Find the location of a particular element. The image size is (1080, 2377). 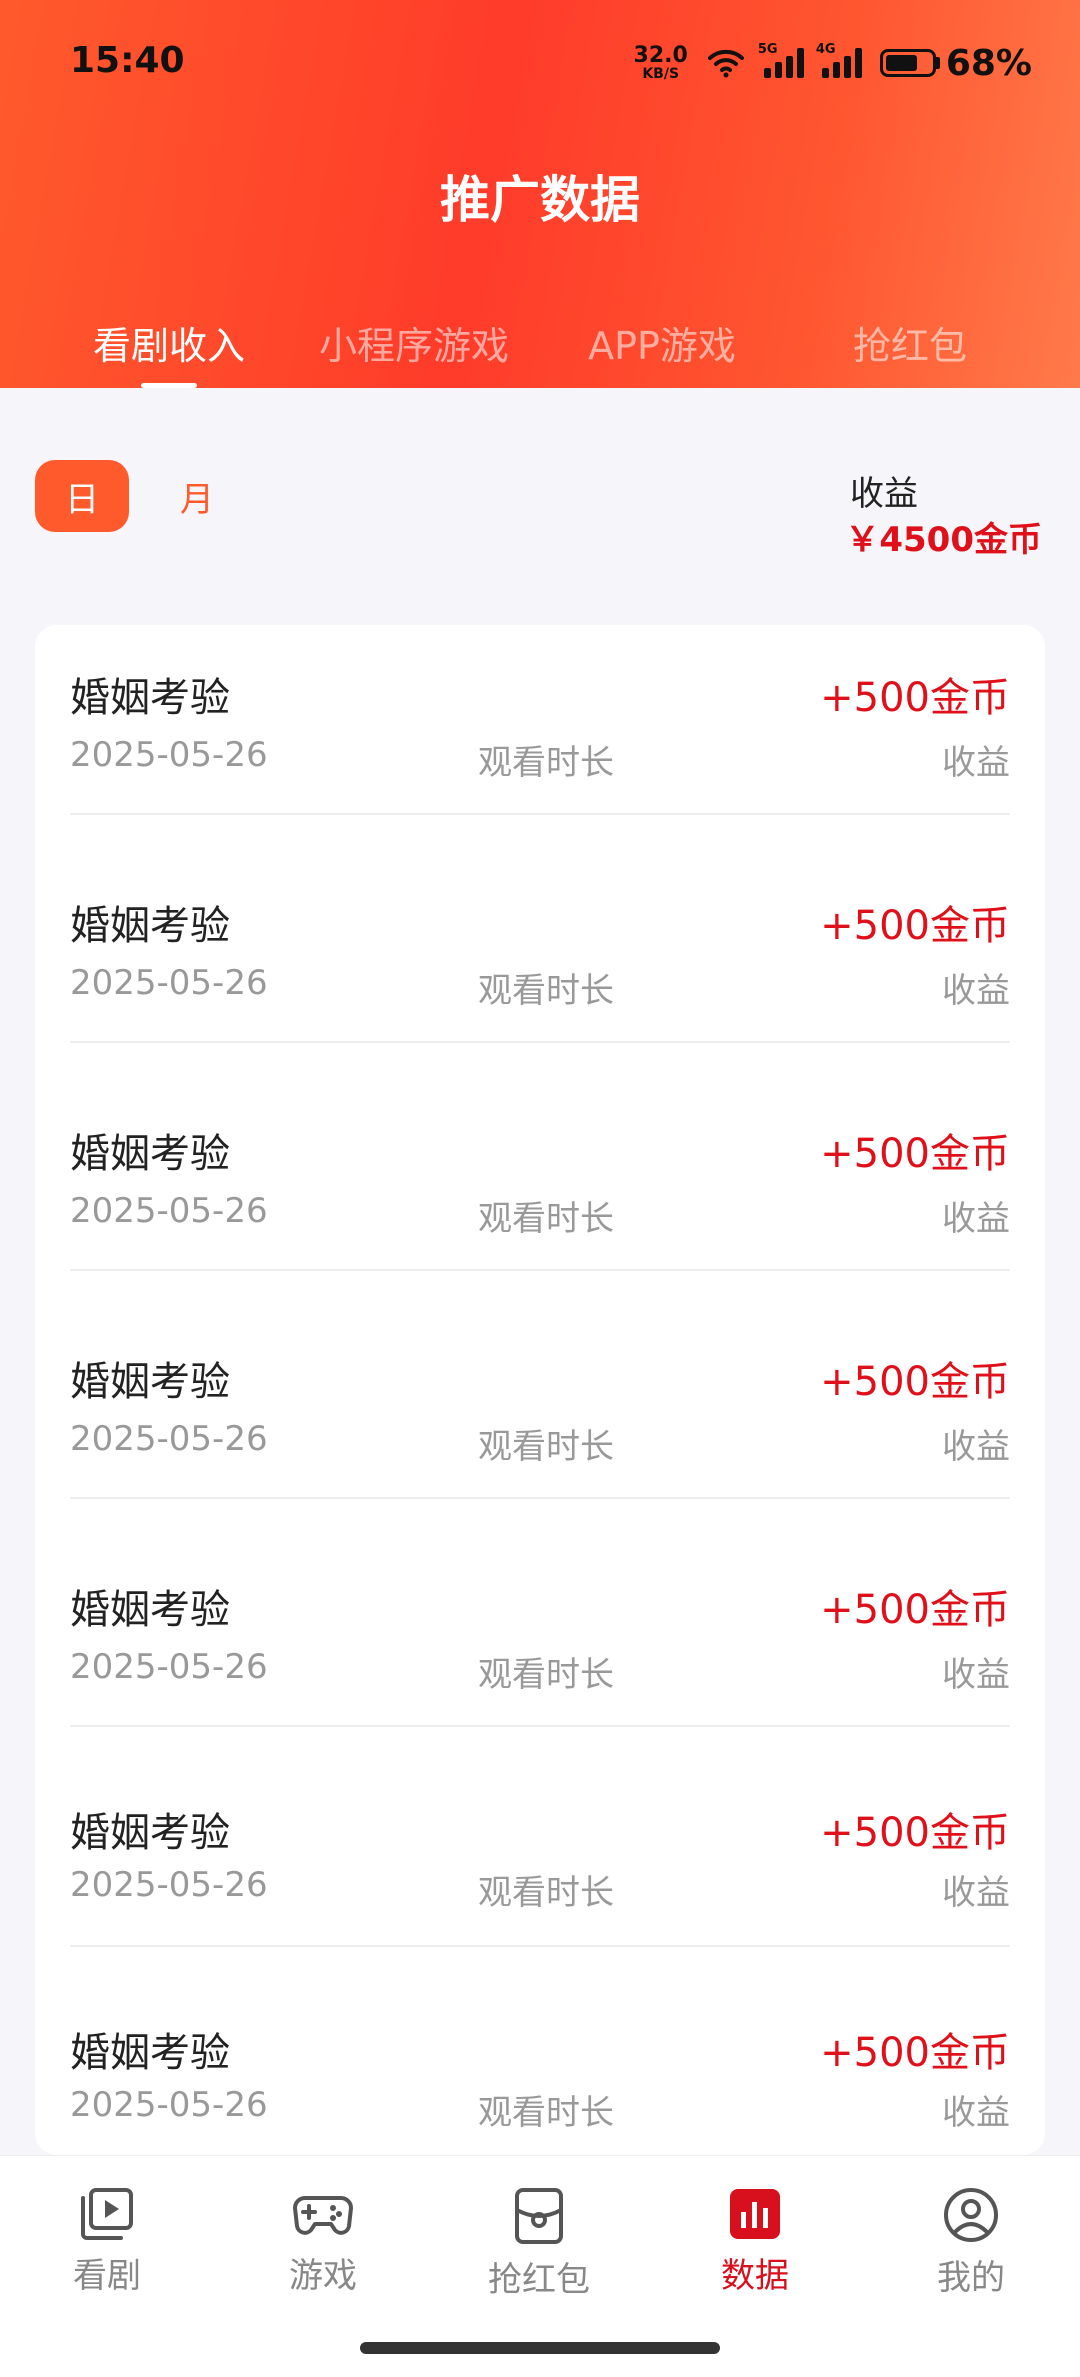

net-speed-unit: KB/S is located at coordinates (661, 74).